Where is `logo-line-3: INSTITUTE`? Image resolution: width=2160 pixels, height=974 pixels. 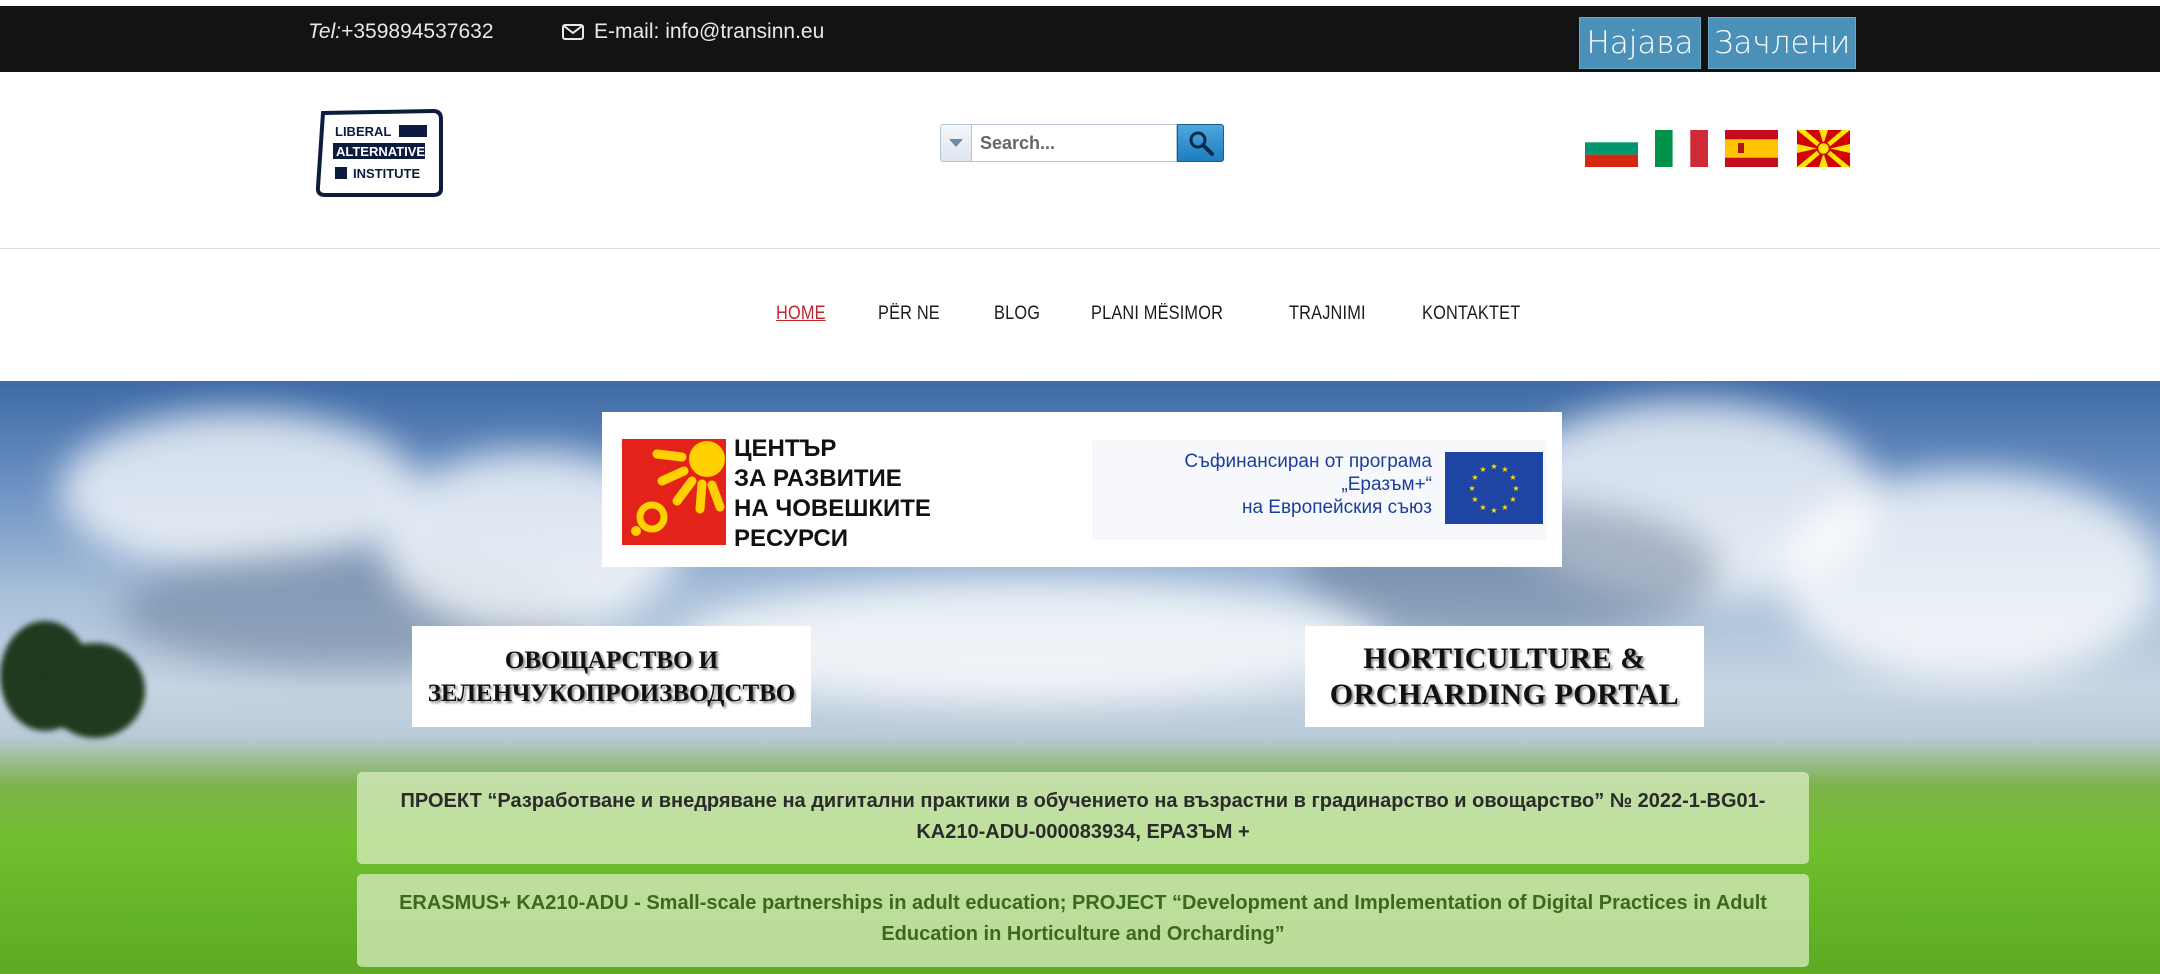 logo-line-3: INSTITUTE is located at coordinates (386, 173).